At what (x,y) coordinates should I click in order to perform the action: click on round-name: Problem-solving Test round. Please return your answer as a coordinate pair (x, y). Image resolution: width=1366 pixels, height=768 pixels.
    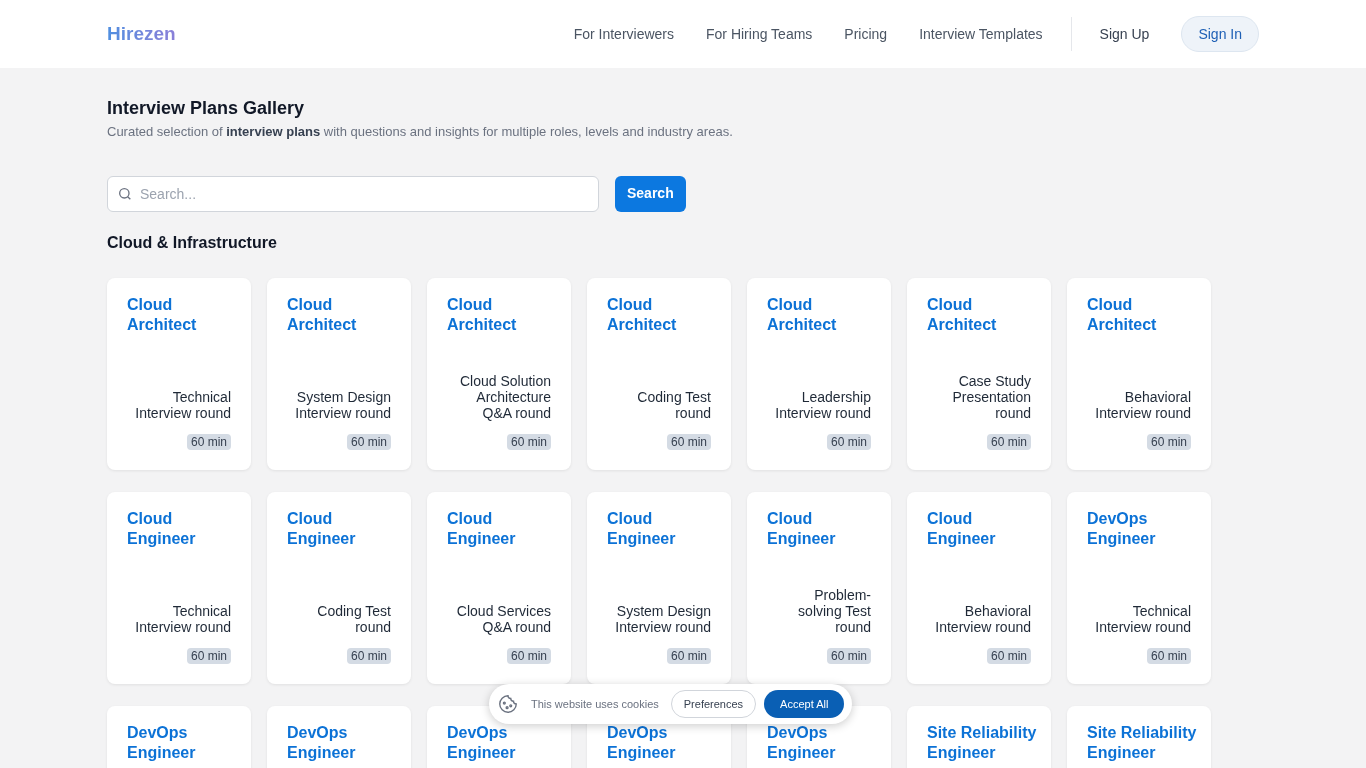
    Looking at the image, I should click on (834, 610).